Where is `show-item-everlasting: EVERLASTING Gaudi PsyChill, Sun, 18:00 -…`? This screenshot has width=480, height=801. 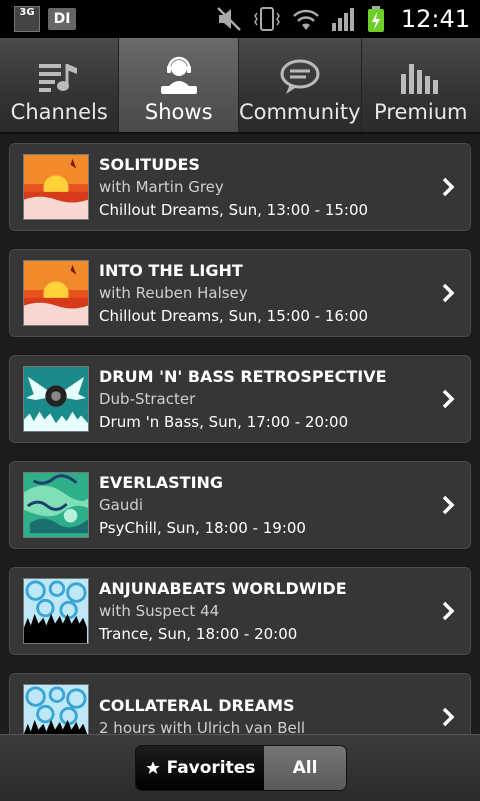 show-item-everlasting: EVERLASTING Gaudi PsyChill, Sun, 18:00 -… is located at coordinates (240, 505).